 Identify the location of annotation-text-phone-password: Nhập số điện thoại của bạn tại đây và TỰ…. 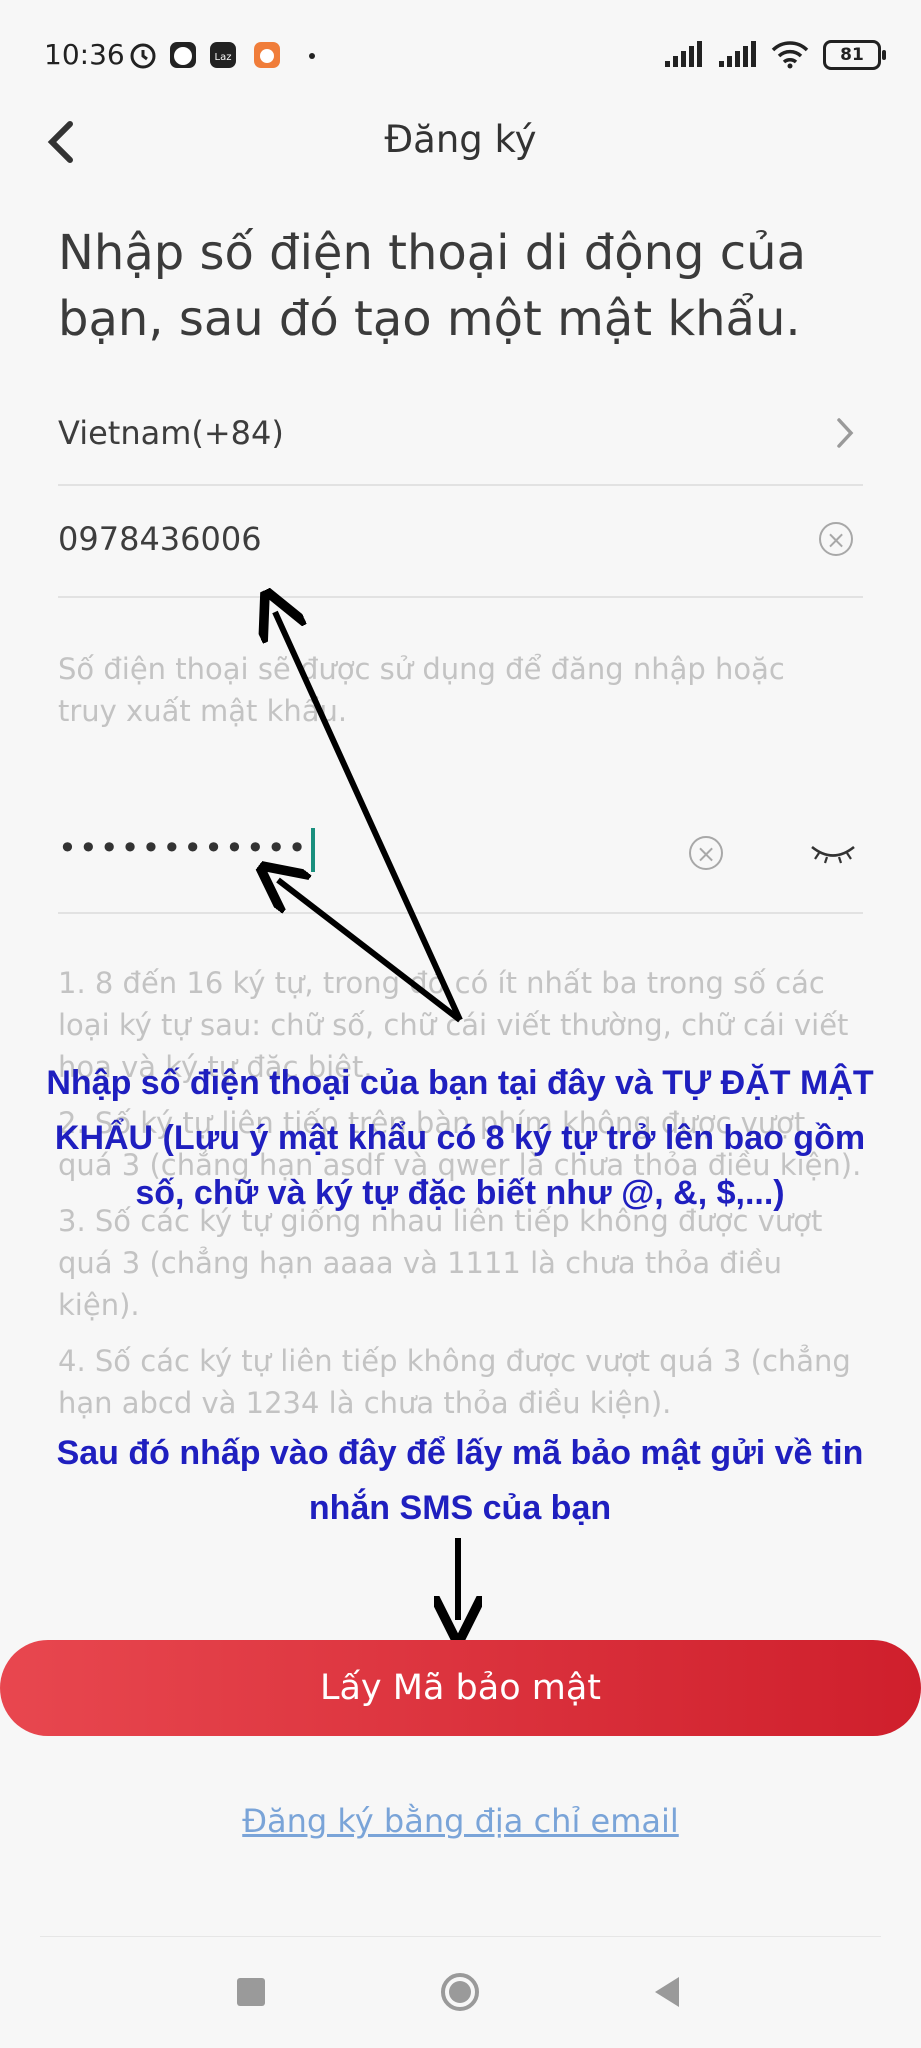
(460, 1138).